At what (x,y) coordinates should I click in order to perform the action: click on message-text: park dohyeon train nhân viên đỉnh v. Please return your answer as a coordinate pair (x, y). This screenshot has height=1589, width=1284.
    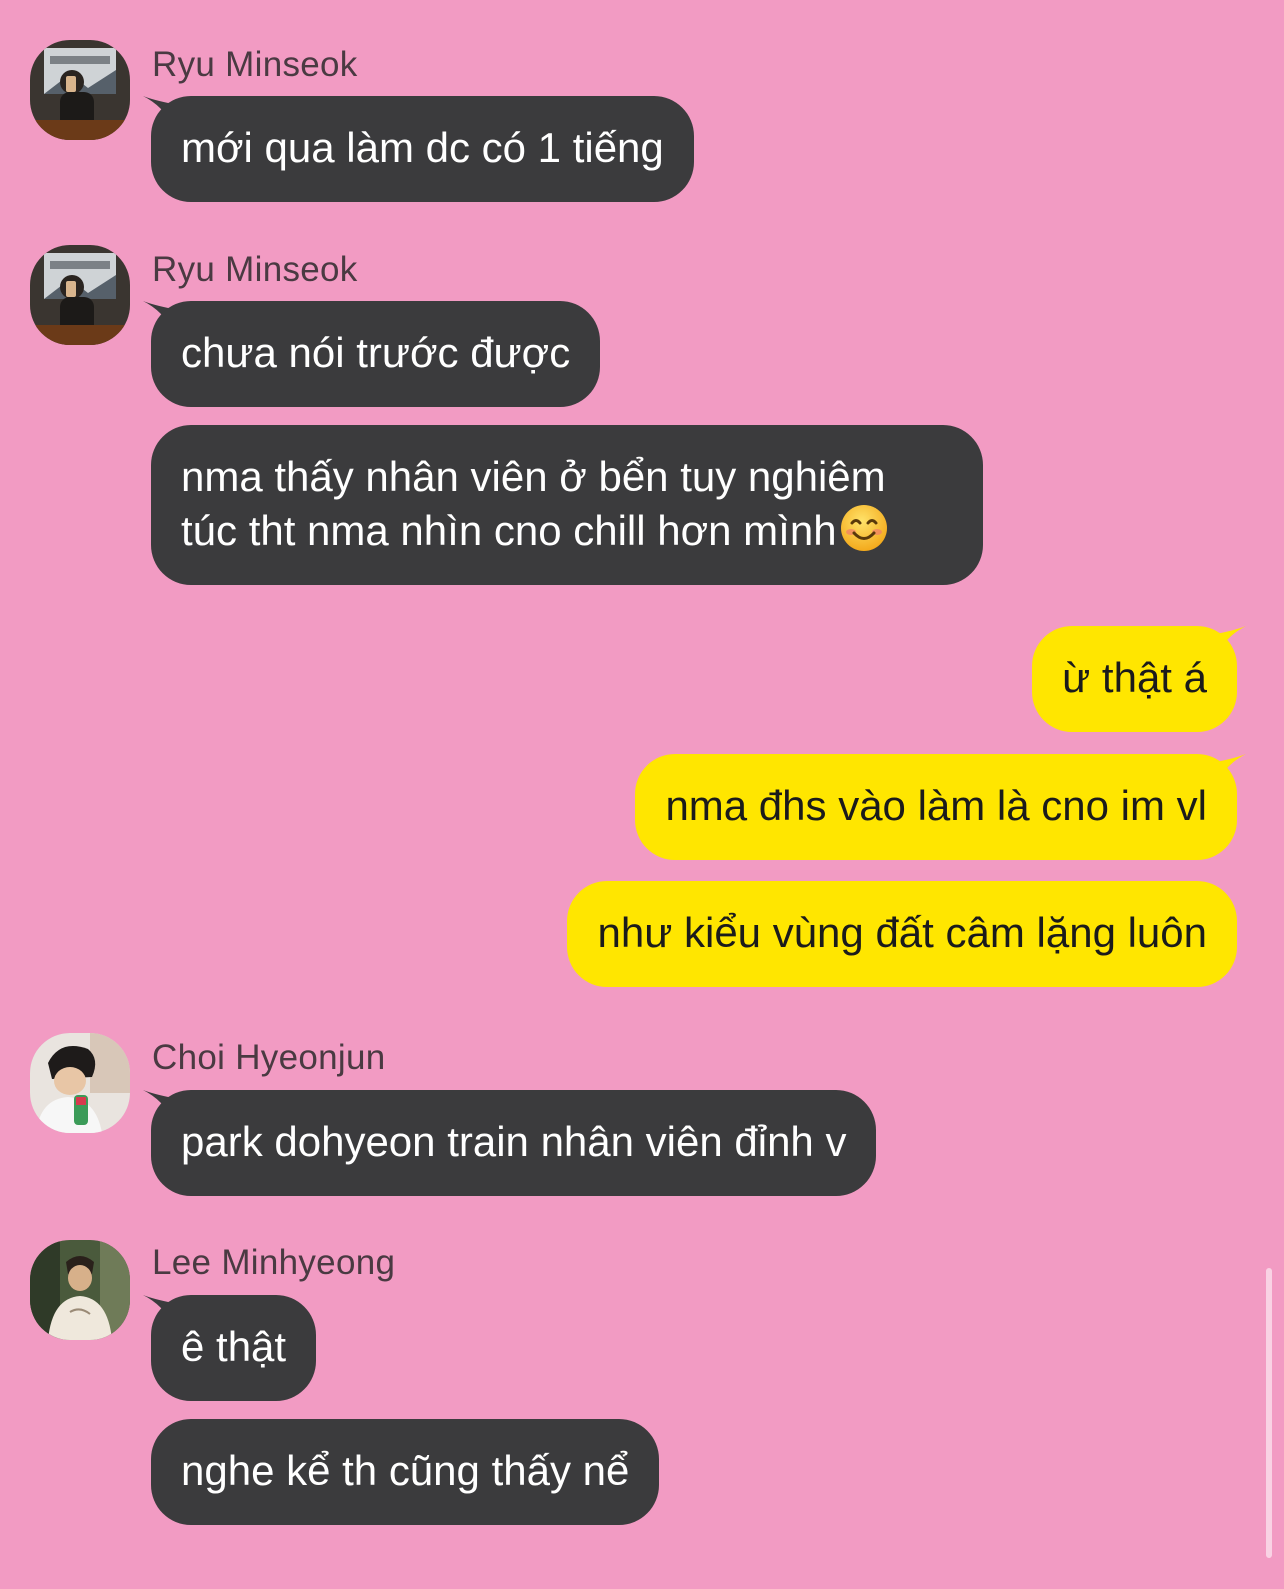
    Looking at the image, I should click on (514, 1141).